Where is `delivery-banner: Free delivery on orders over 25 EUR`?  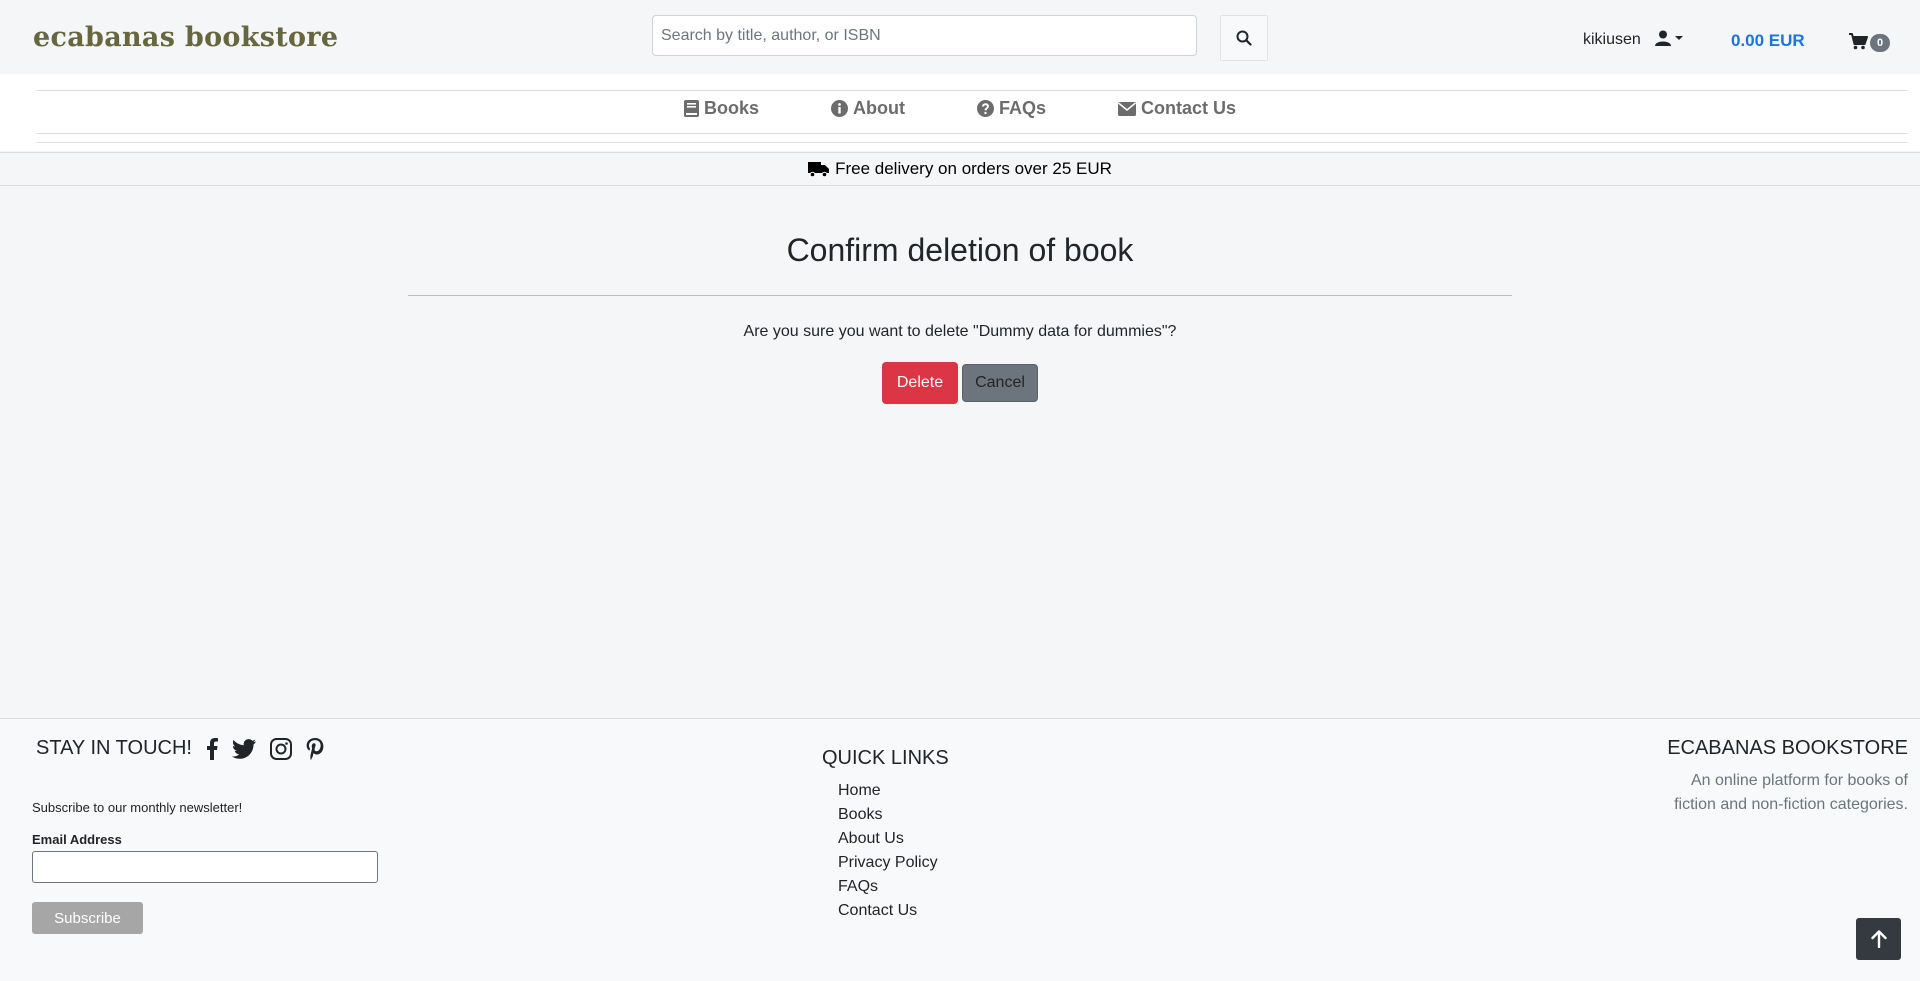 delivery-banner: Free delivery on orders over 25 EUR is located at coordinates (960, 169).